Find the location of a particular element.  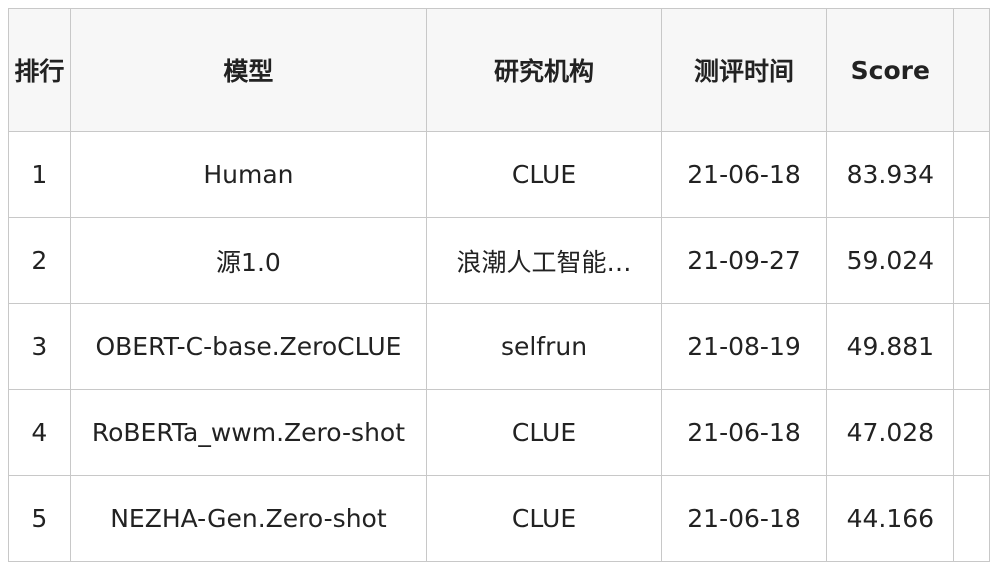

header-model: 模型 is located at coordinates (248, 70).